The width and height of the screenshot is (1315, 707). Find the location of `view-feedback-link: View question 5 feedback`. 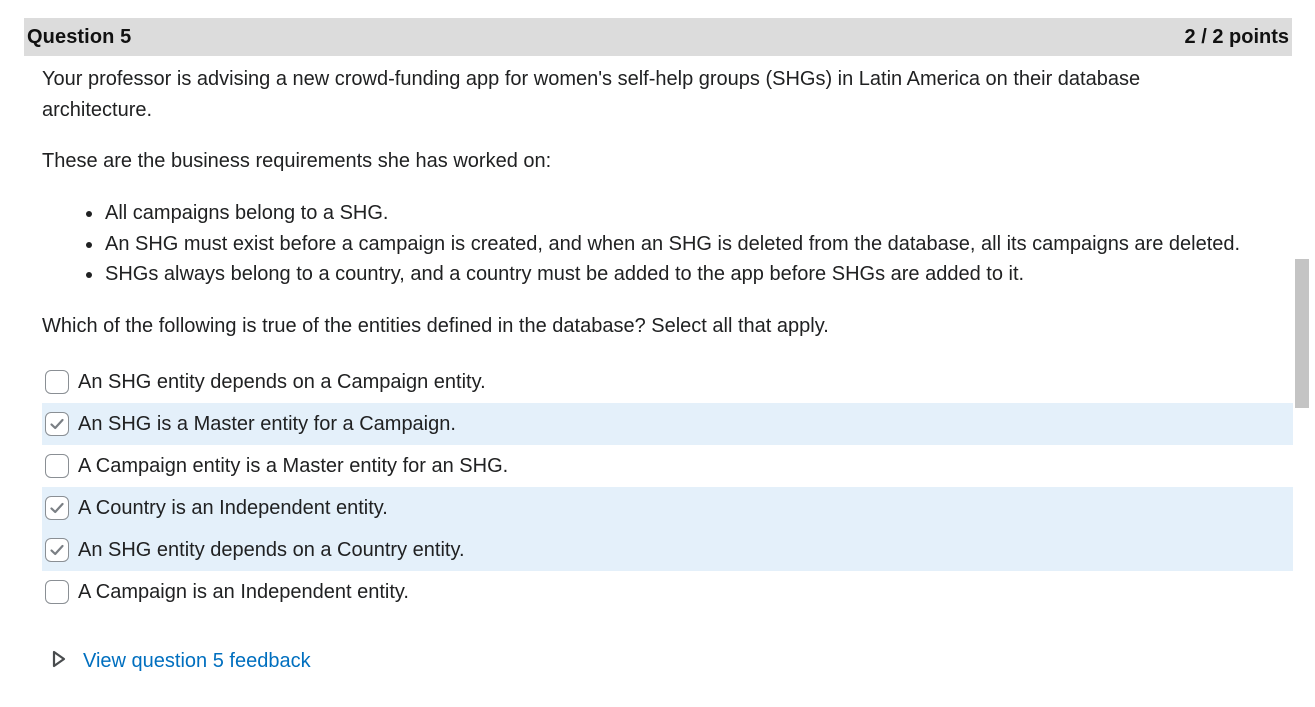

view-feedback-link: View question 5 feedback is located at coordinates (197, 661).